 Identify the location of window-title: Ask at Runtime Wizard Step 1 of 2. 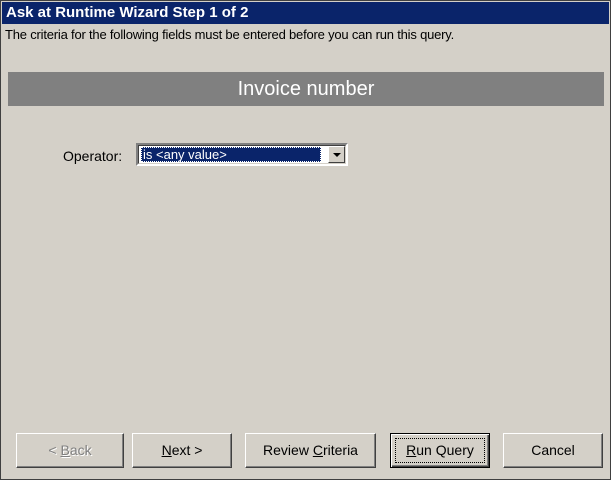
(305, 13).